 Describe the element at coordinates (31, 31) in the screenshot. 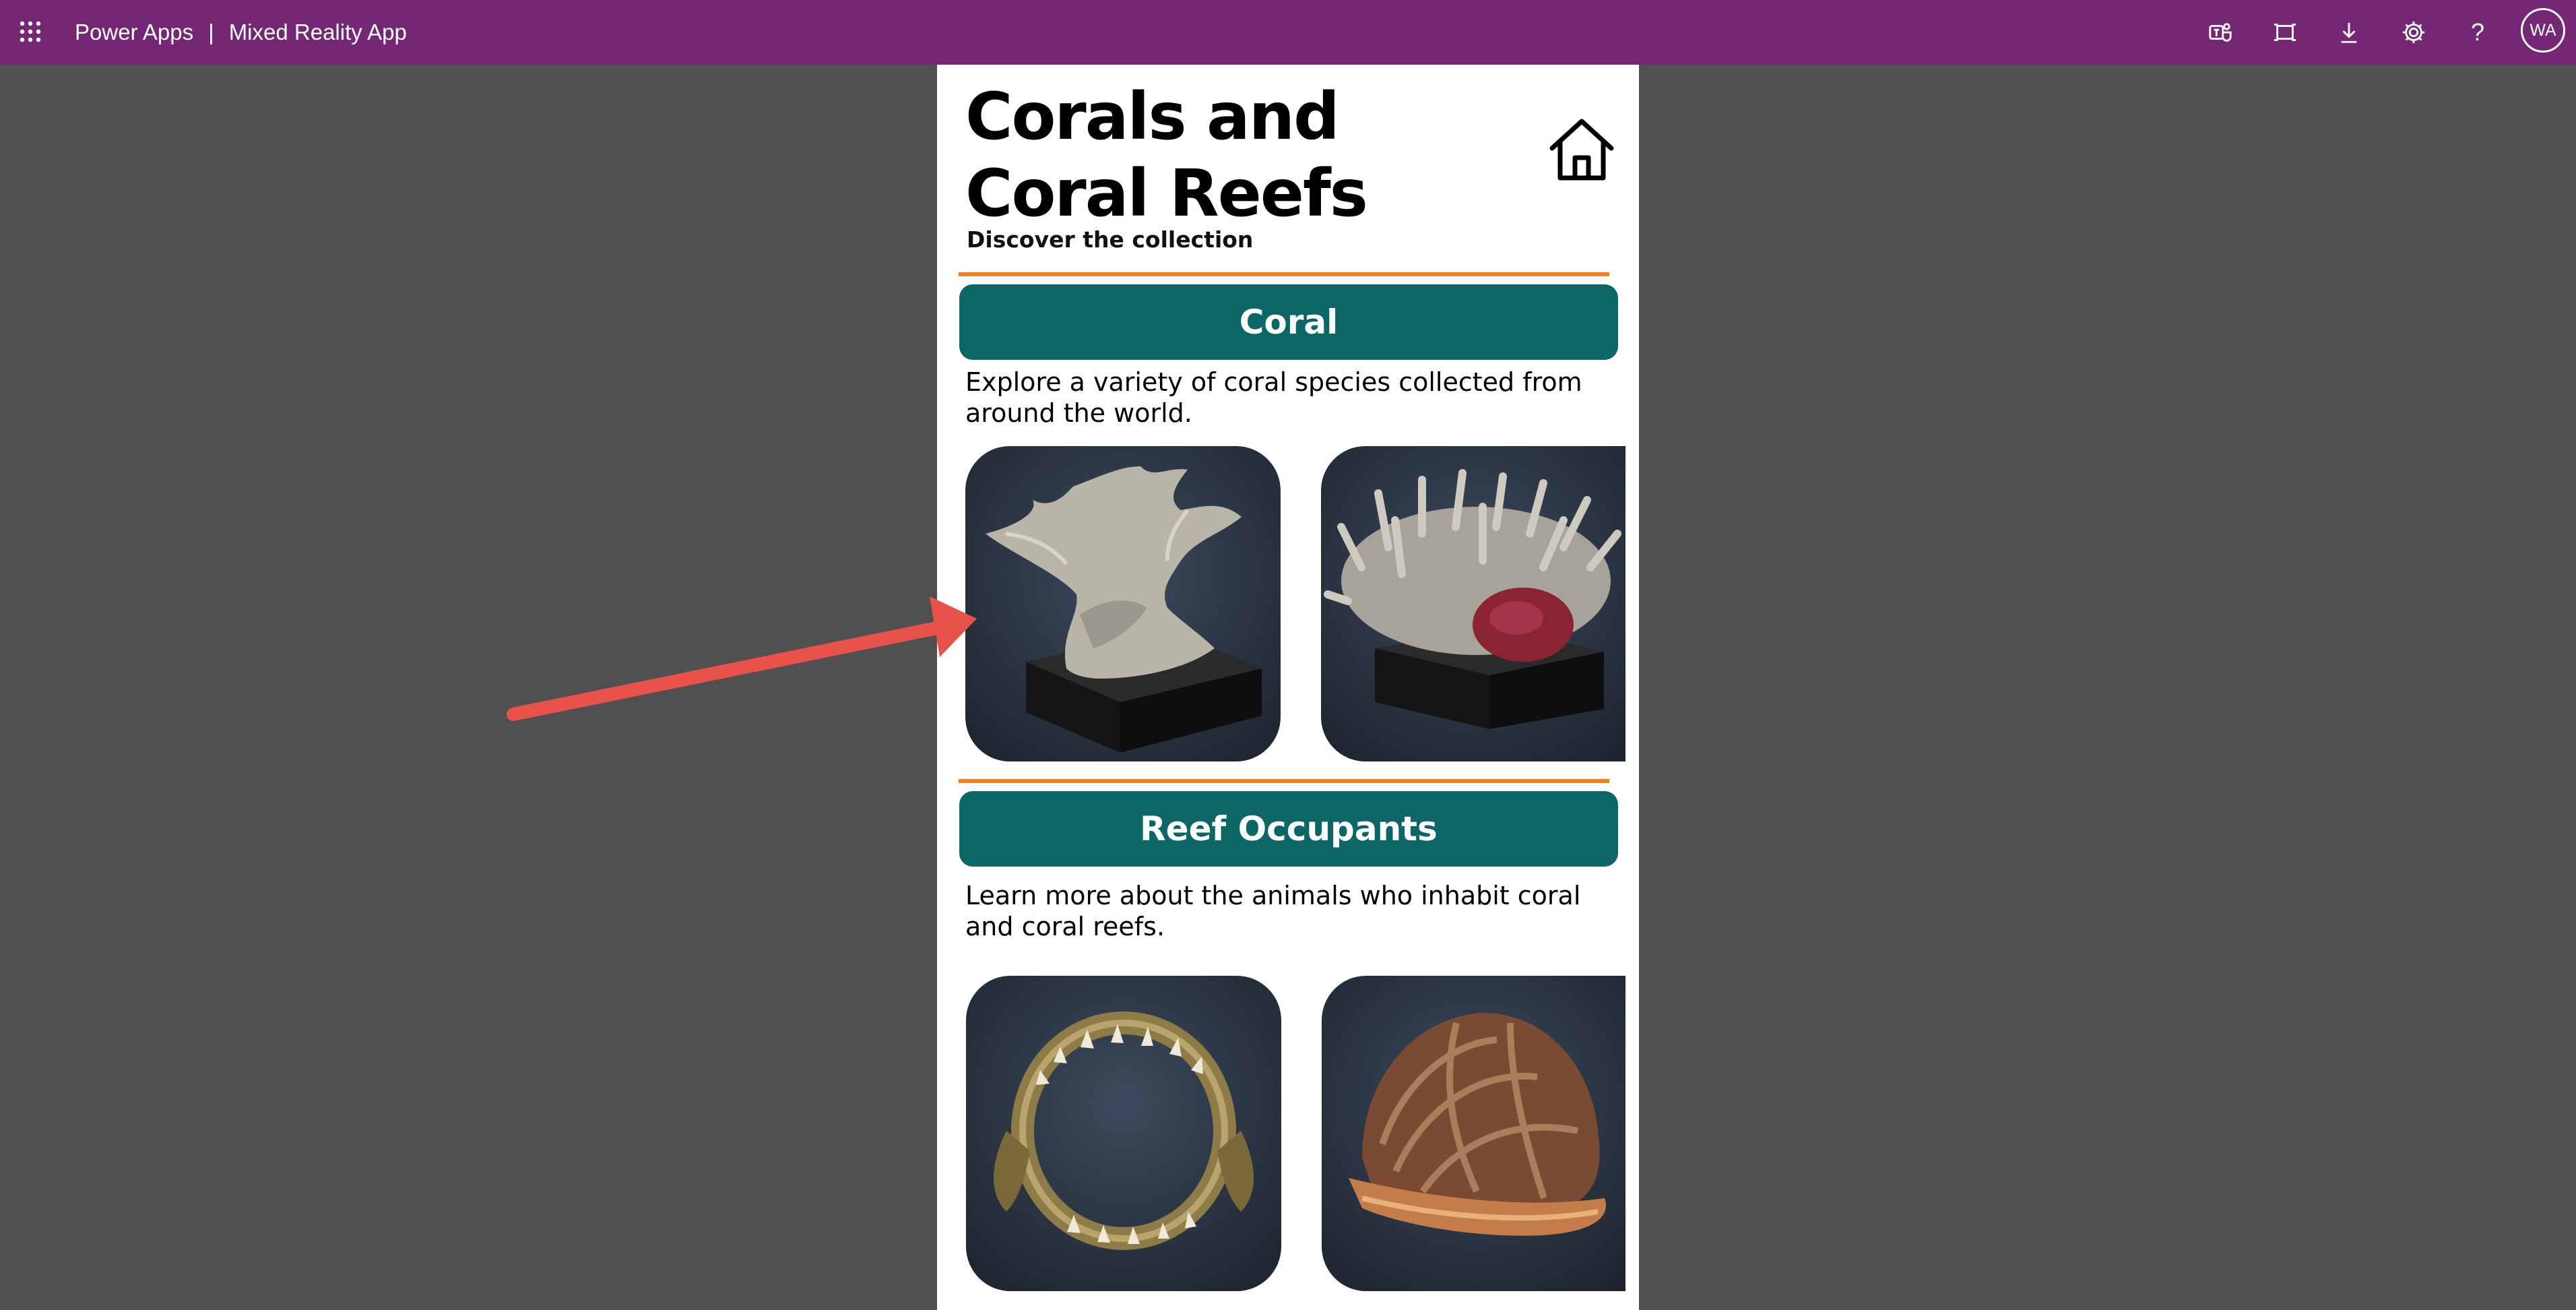

I see `app-launcher-icon` at that location.